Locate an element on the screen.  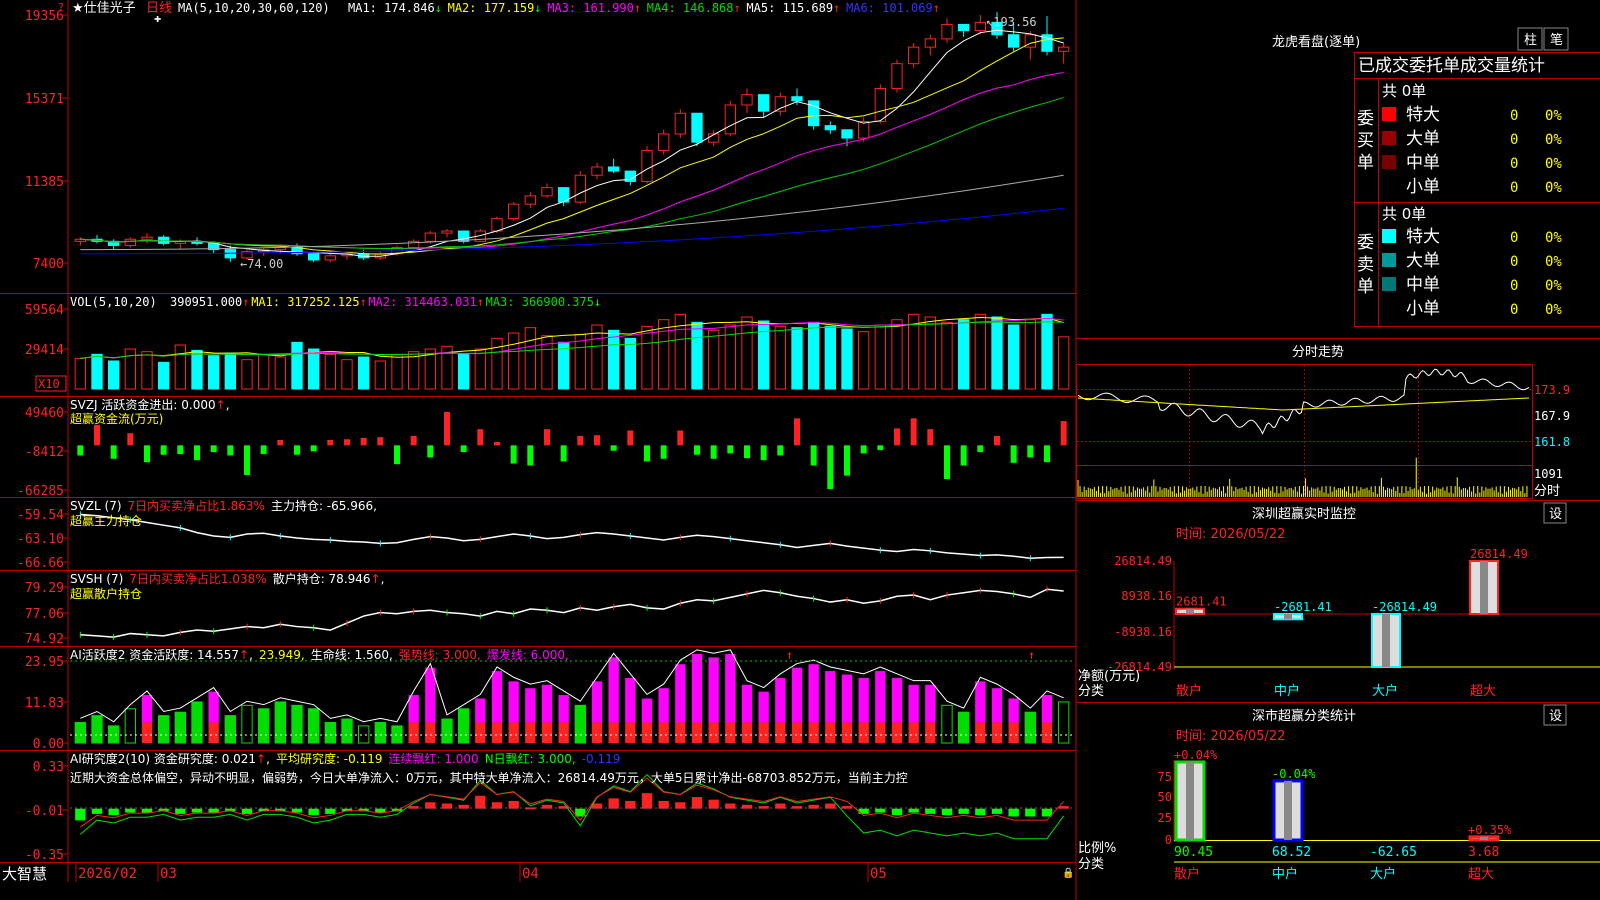
intraday-panel: 分时走势 173.9 167.9 161.8 1091 分时 is located at coordinates (1338, 419).